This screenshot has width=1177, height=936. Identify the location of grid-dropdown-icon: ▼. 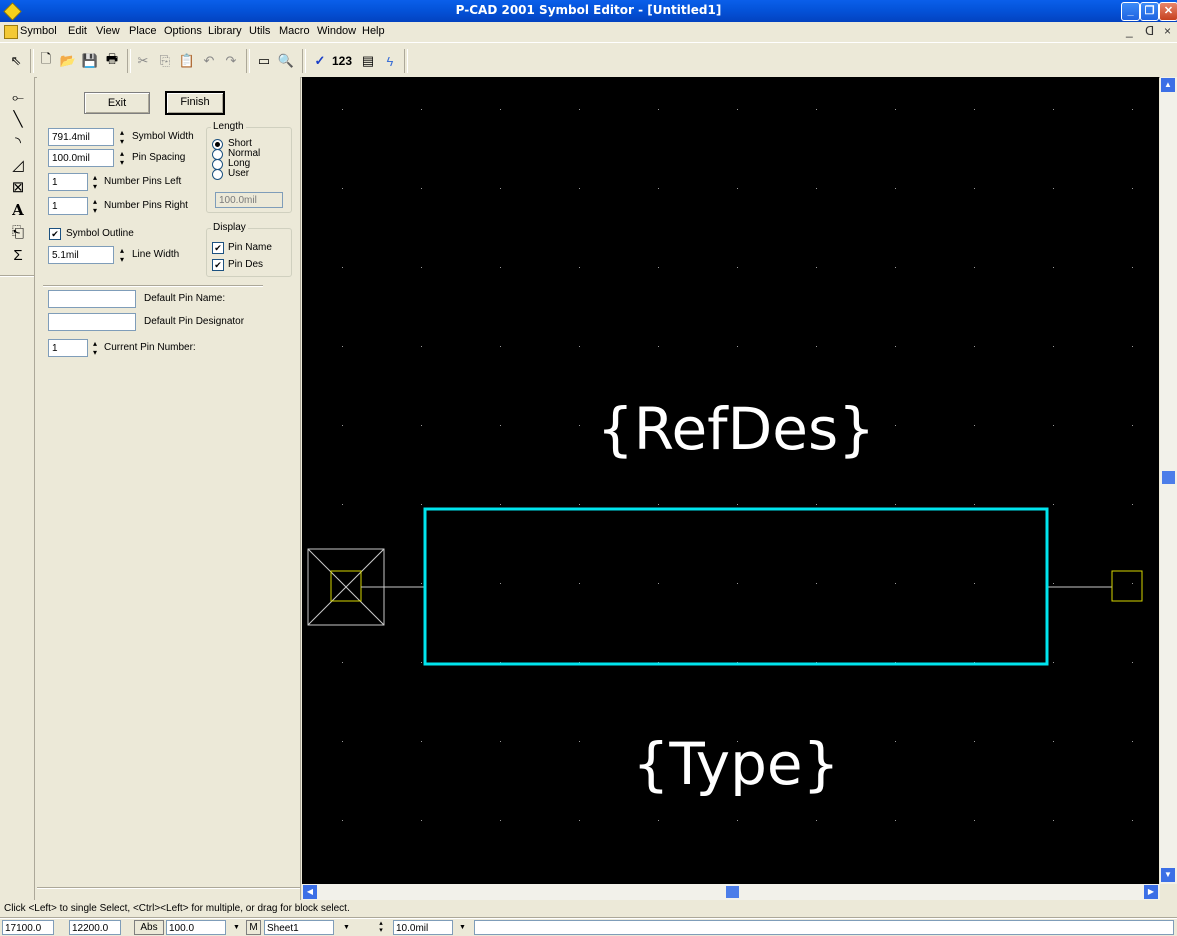
(462, 927).